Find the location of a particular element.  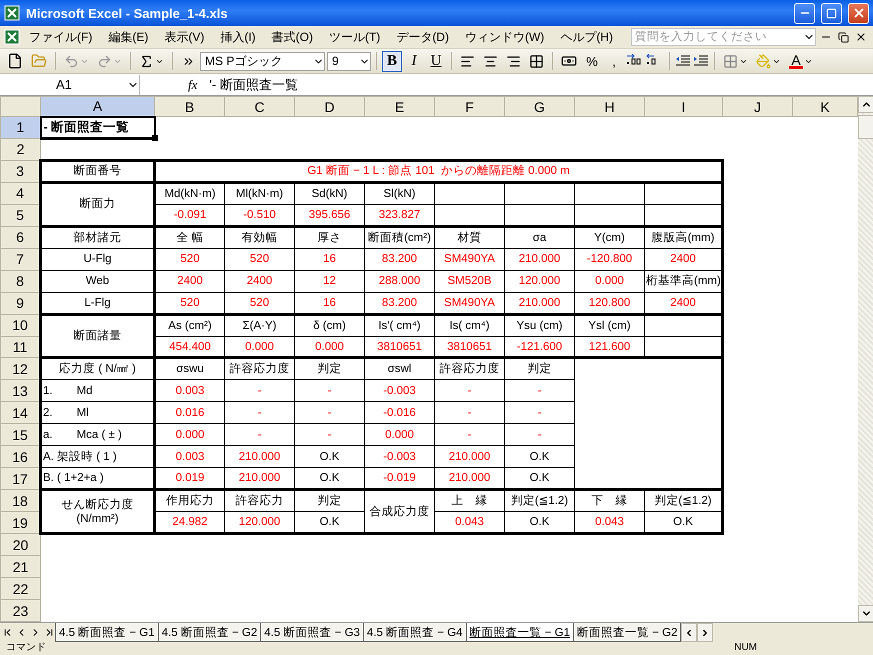

row-header: 7 is located at coordinates (20, 259).